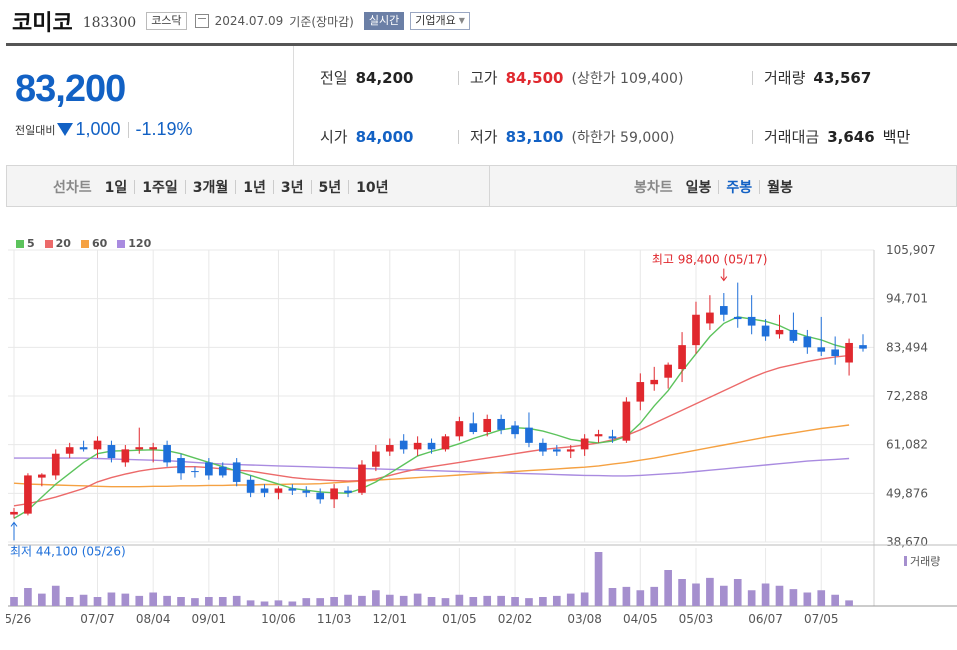 This screenshot has width=957, height=650. What do you see at coordinates (384, 77) in the screenshot?
I see `prev-close-value: 84,200` at bounding box center [384, 77].